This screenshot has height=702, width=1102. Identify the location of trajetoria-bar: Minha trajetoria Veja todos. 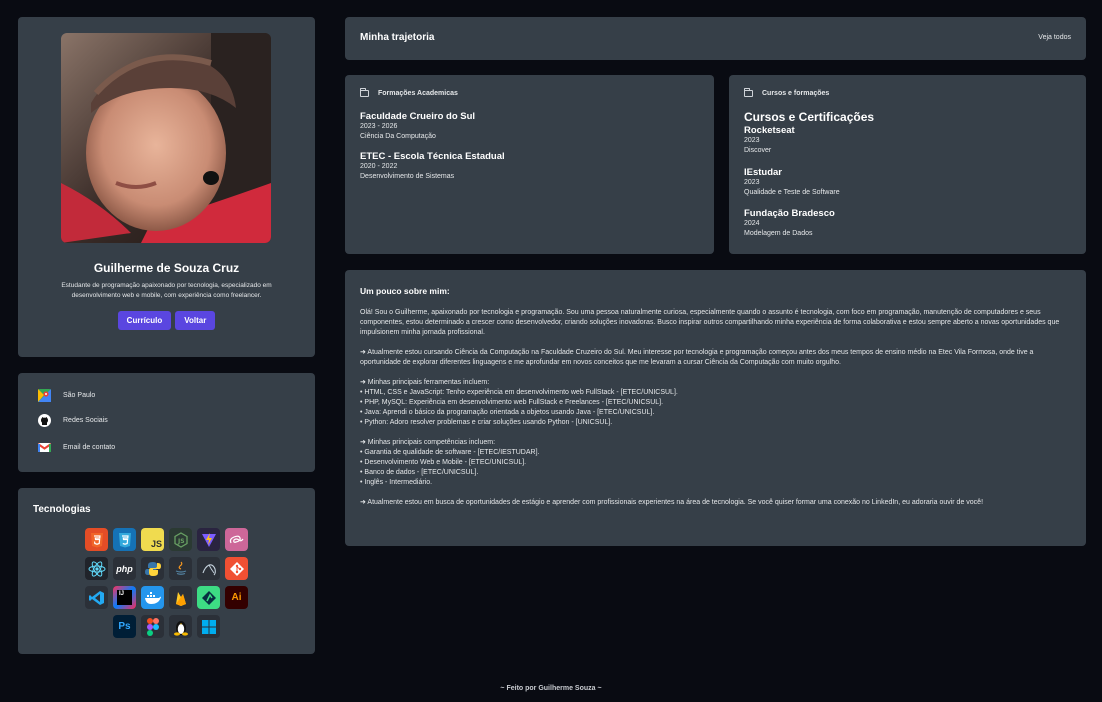
(715, 38).